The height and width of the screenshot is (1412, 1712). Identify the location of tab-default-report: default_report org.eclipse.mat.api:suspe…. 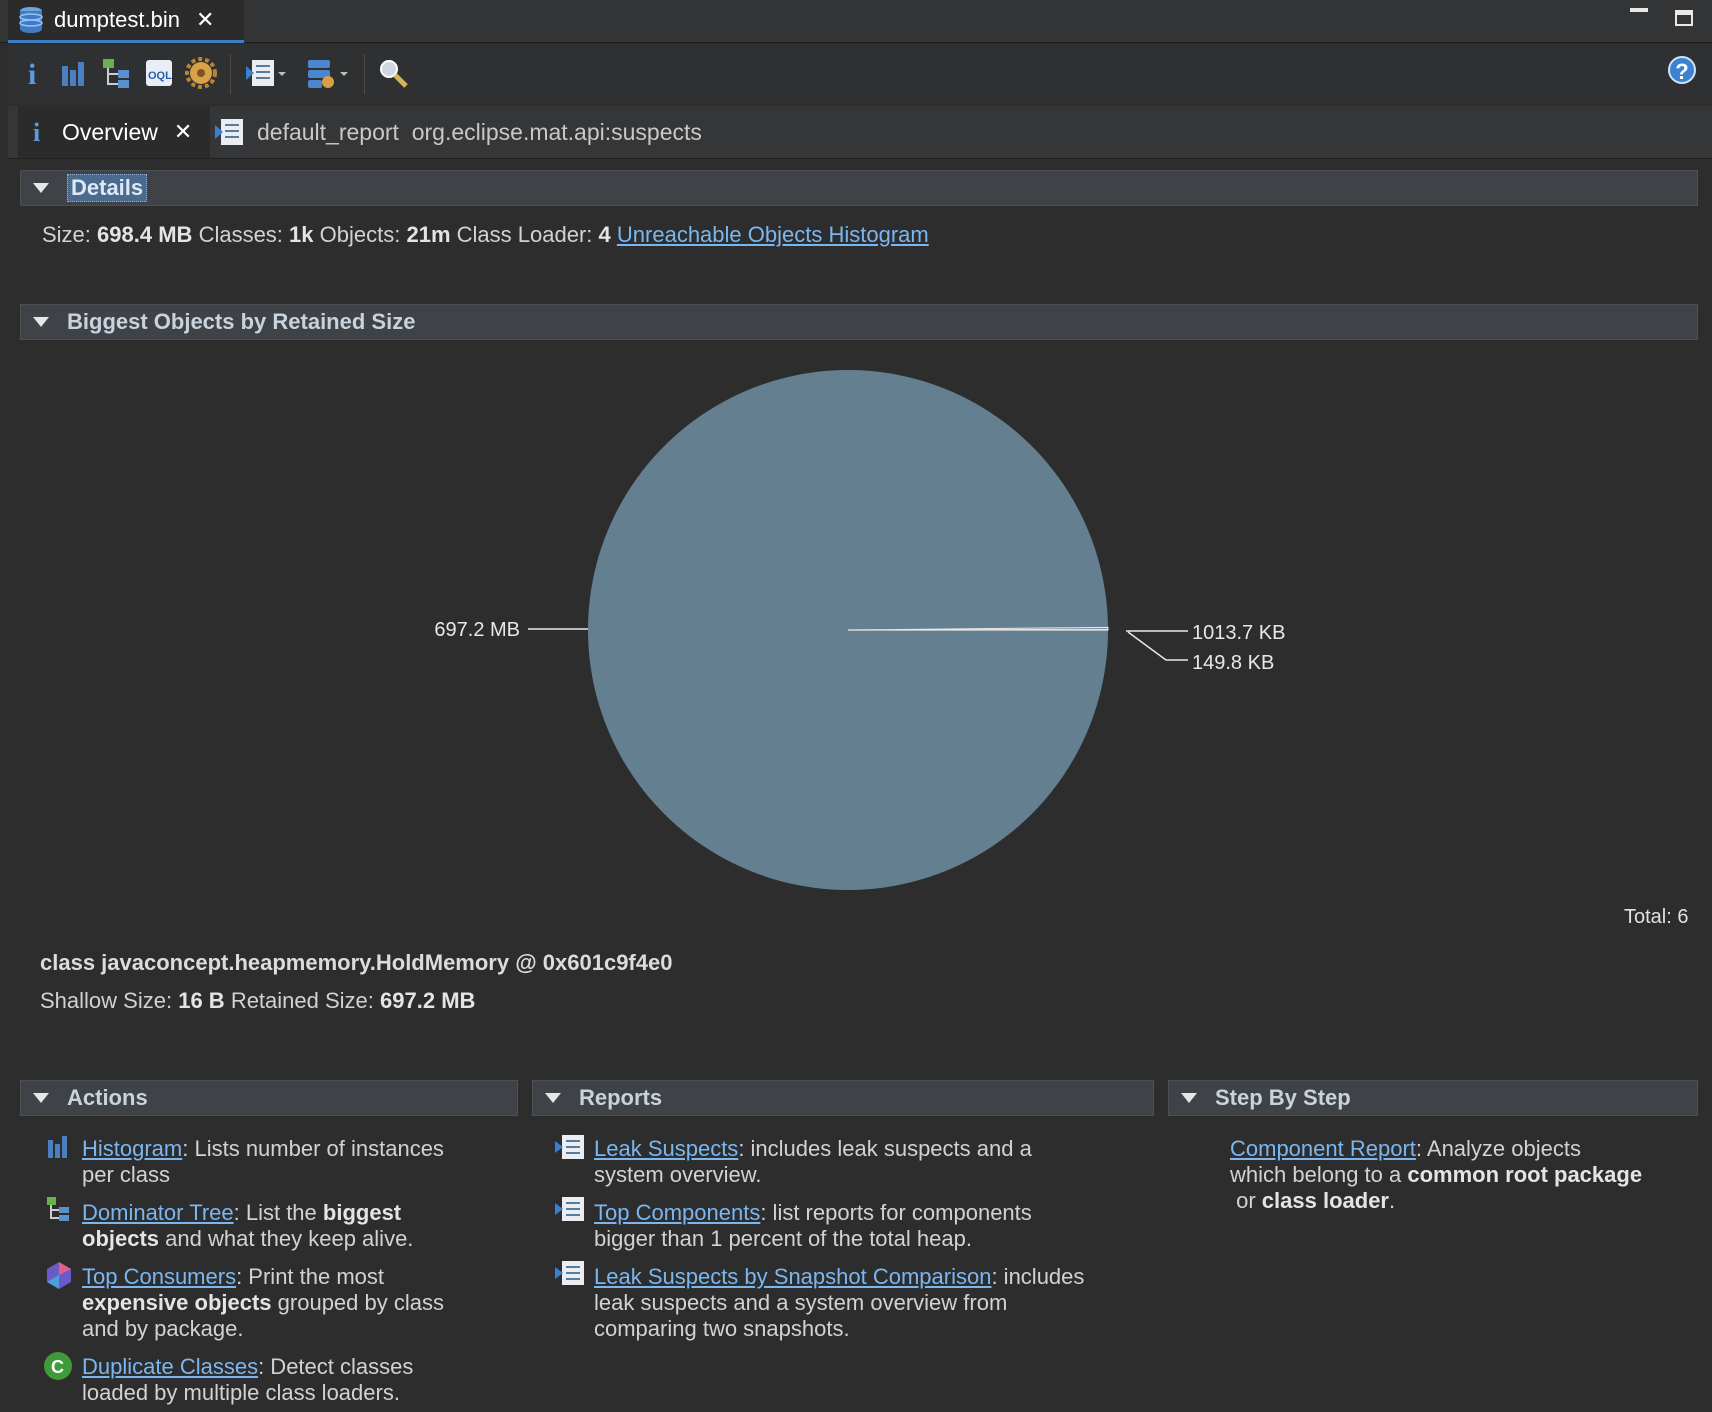
(457, 132).